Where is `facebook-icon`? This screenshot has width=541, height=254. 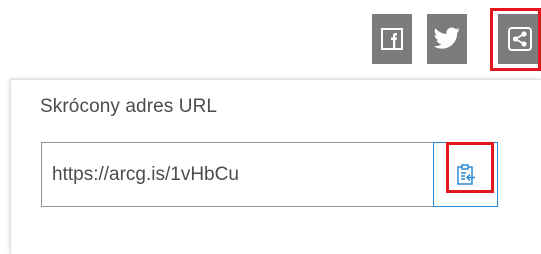 facebook-icon is located at coordinates (392, 39).